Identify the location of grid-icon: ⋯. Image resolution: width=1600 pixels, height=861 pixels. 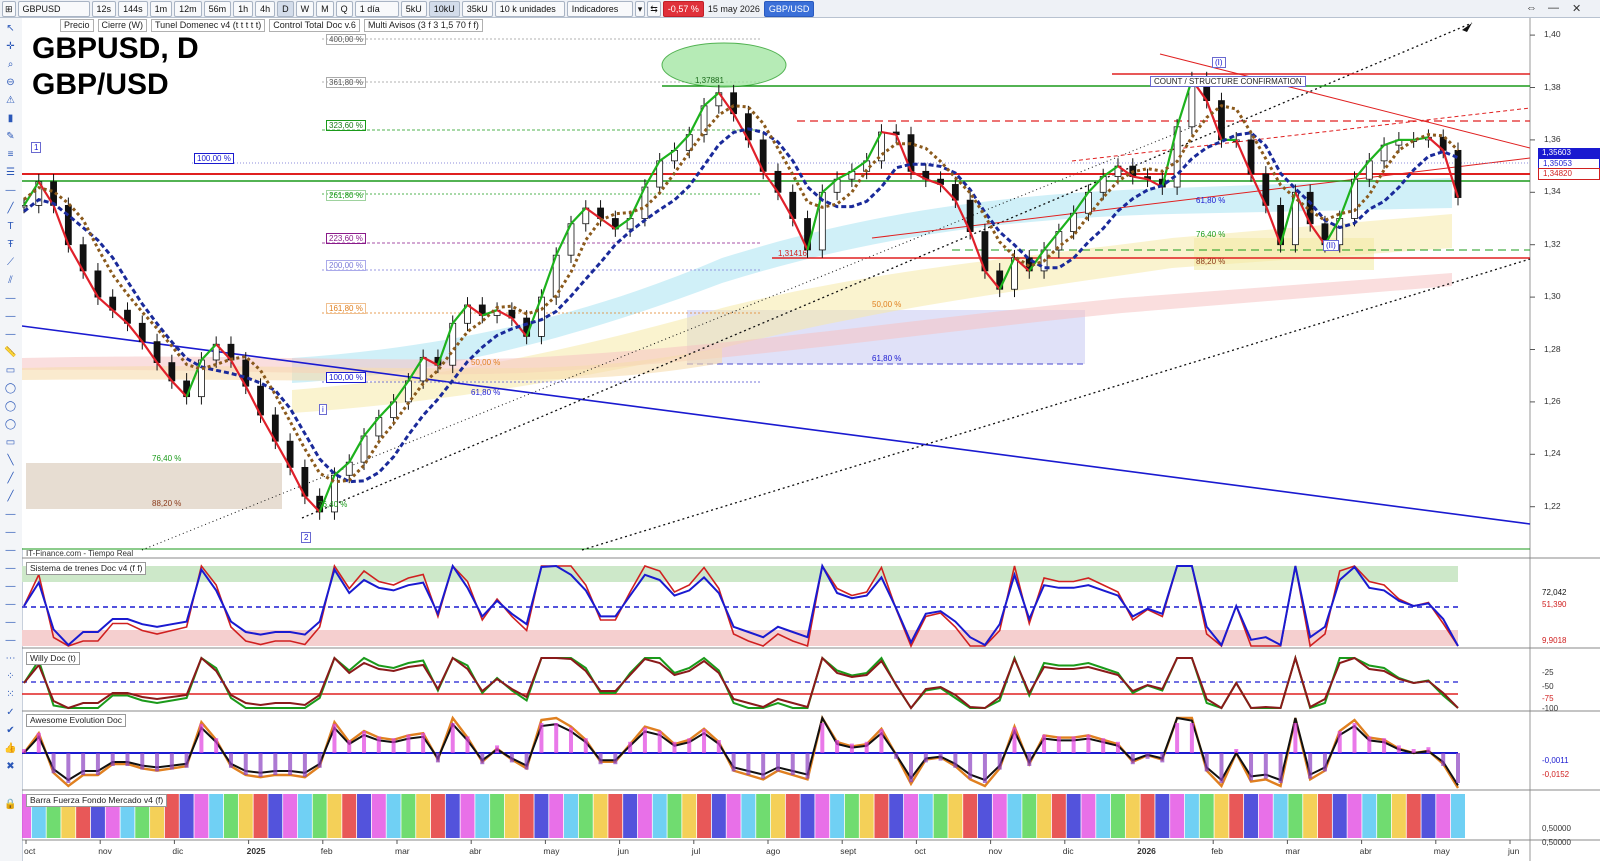
(10, 658).